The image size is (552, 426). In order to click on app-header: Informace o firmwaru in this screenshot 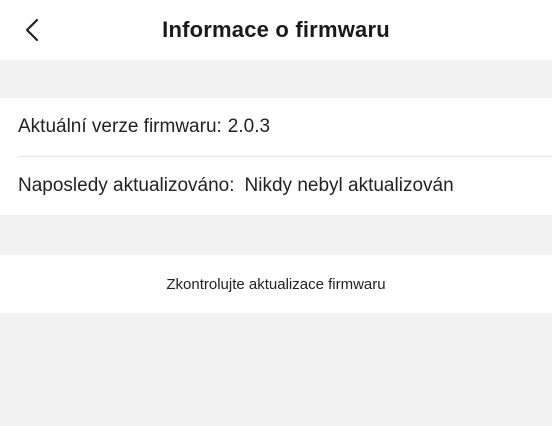, I will do `click(276, 30)`.